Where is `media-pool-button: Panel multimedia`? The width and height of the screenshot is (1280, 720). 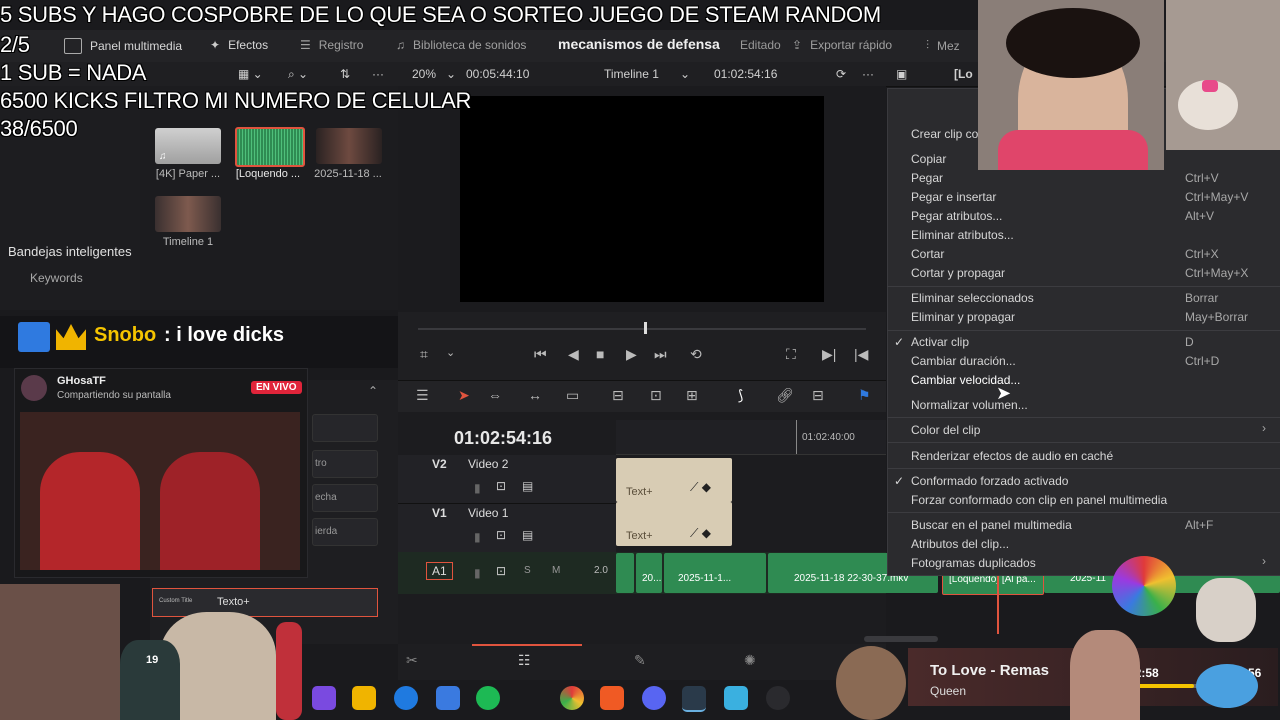 media-pool-button: Panel multimedia is located at coordinates (123, 46).